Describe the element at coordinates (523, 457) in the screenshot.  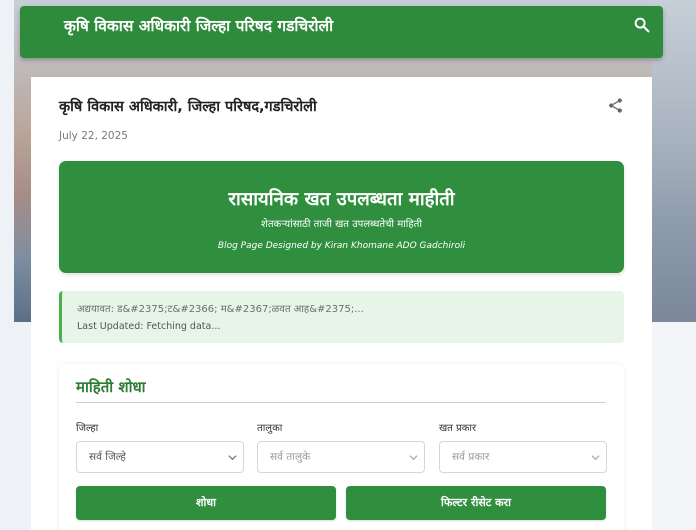
I see `fertilizer-type-select: सर्व प्रकार` at that location.